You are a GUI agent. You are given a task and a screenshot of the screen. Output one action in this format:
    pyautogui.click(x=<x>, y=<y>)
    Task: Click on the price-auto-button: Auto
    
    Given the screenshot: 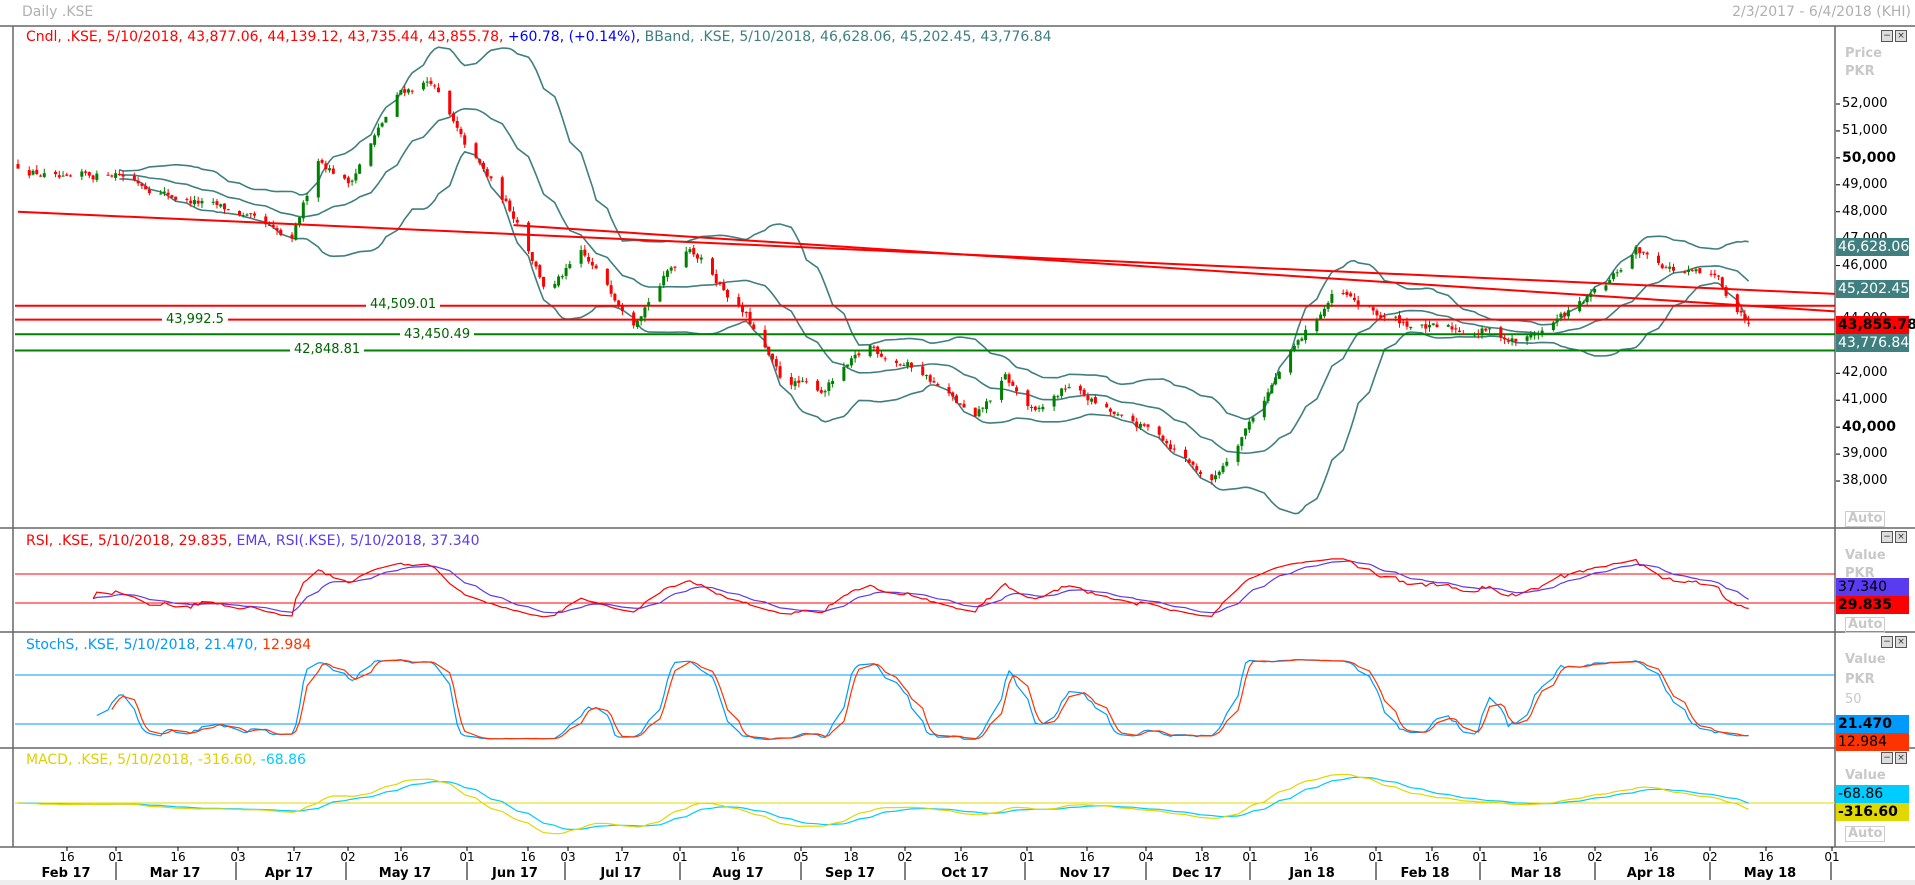 What is the action you would take?
    pyautogui.click(x=1865, y=519)
    